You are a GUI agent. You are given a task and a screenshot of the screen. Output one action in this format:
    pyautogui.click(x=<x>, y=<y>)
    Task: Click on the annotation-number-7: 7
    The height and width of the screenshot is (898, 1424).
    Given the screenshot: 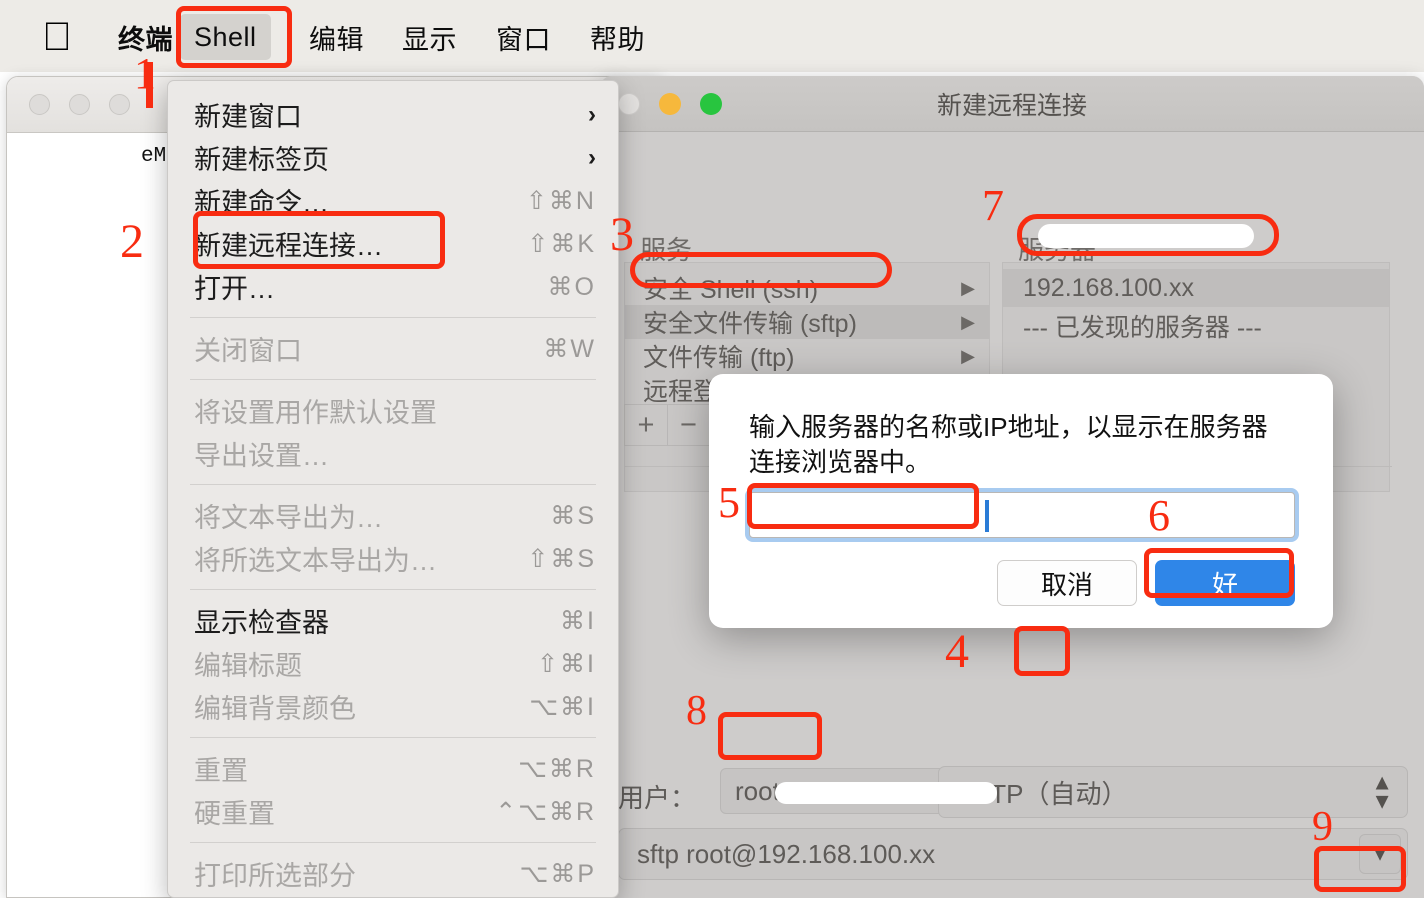 What is the action you would take?
    pyautogui.click(x=993, y=205)
    